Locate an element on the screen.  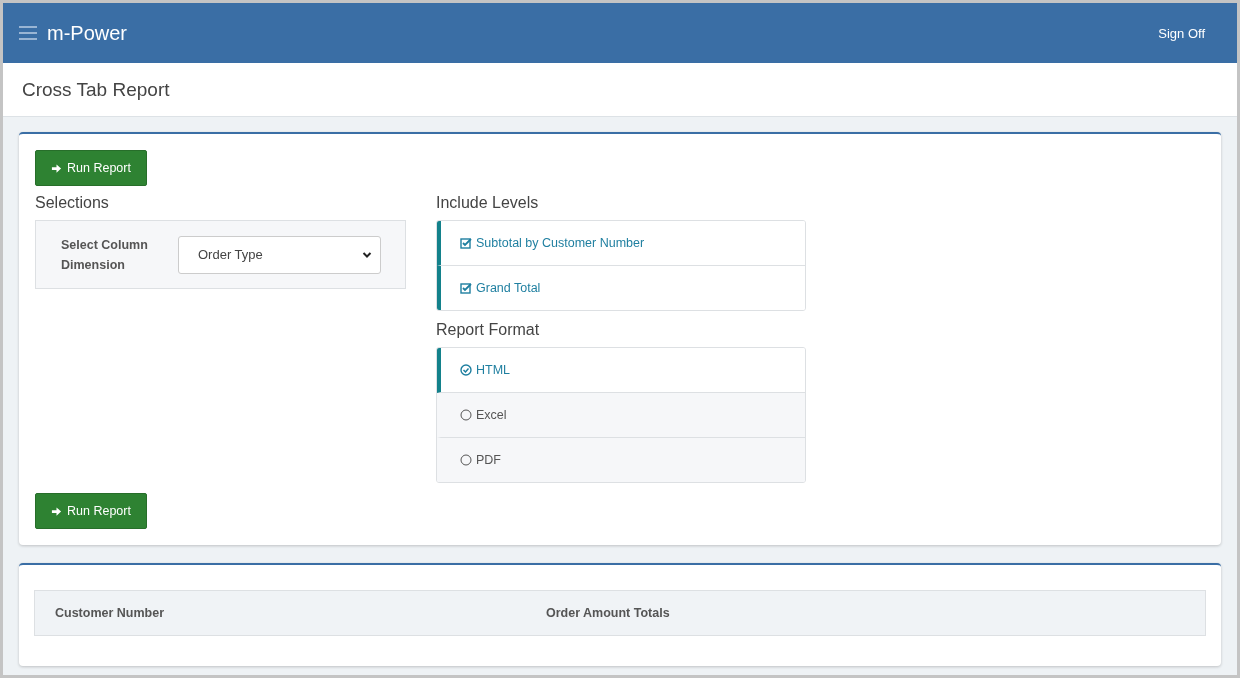
field-label: Select Column Dimension is located at coordinates (105, 255).